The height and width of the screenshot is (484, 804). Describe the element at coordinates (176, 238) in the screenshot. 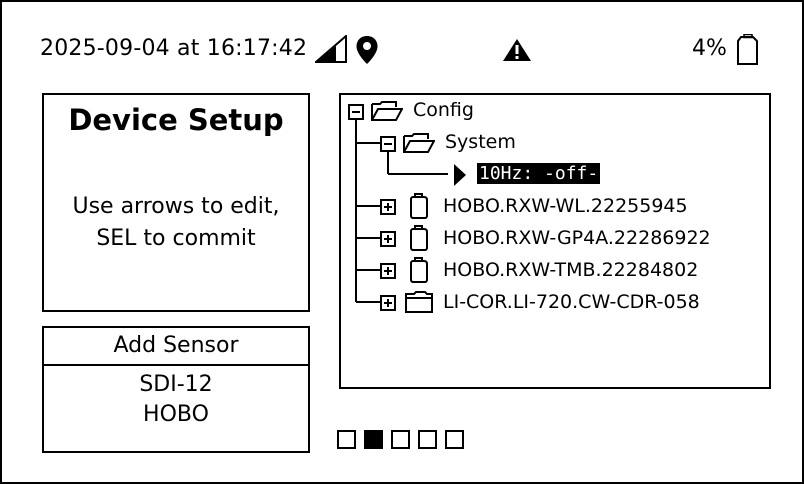

I see `setup-instruction-line2: SEL to commit` at that location.